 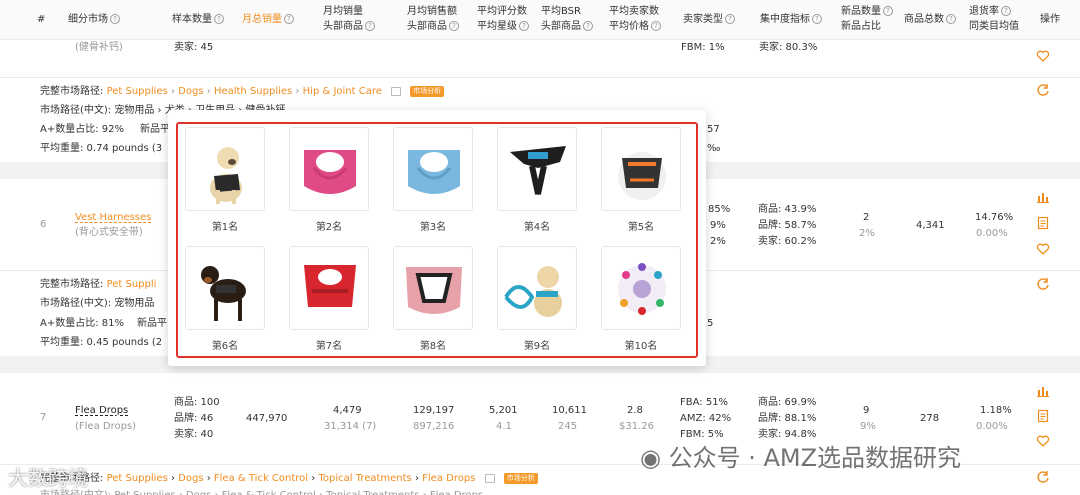 I want to click on row-6-new-ratio: 2%, so click(x=867, y=233).